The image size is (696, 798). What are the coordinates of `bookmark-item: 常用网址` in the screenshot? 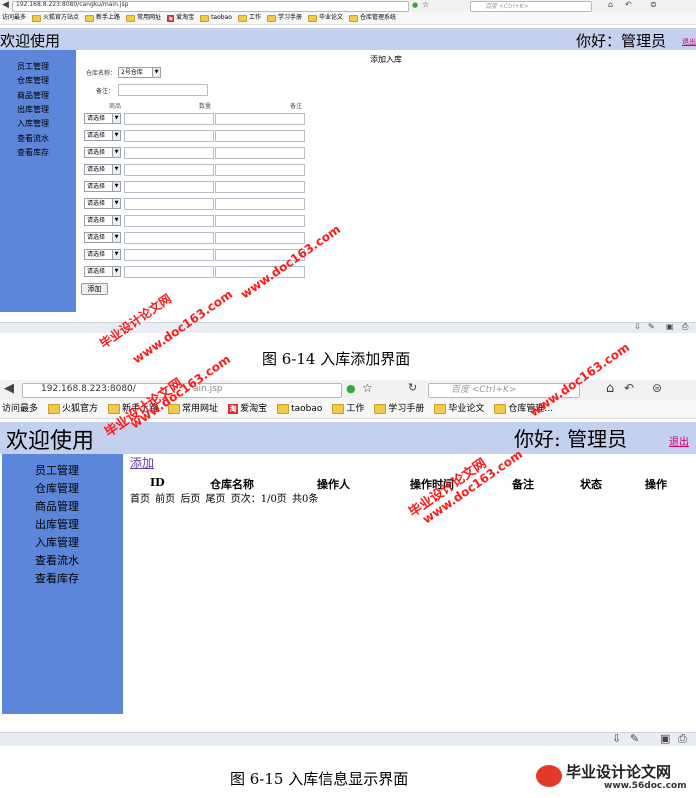 It's located at (143, 18).